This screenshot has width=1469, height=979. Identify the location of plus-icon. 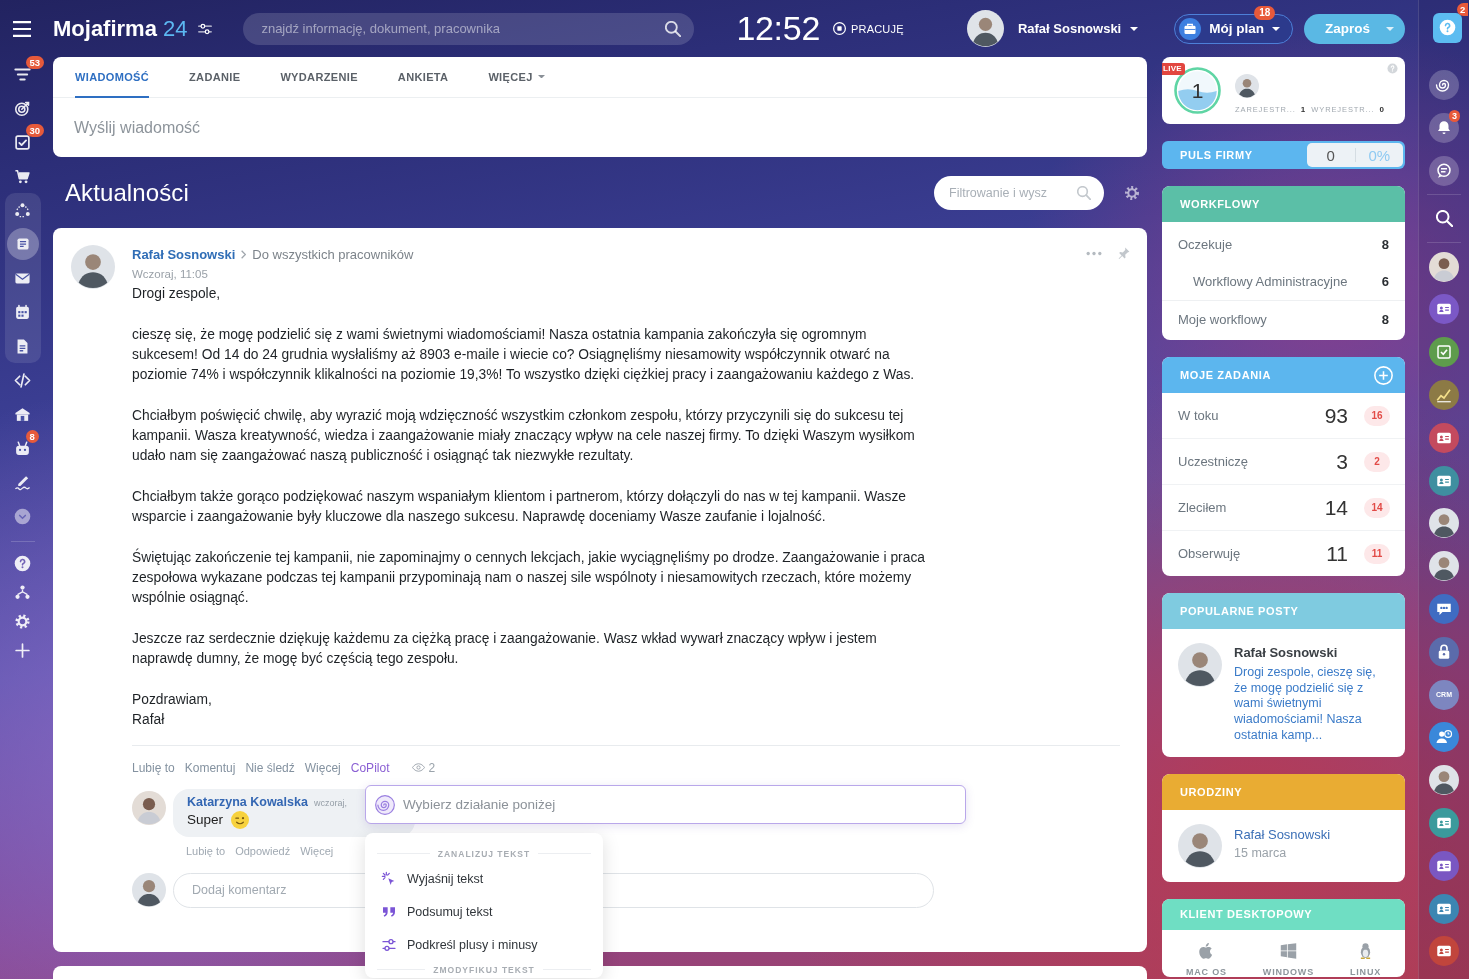
(22, 650).